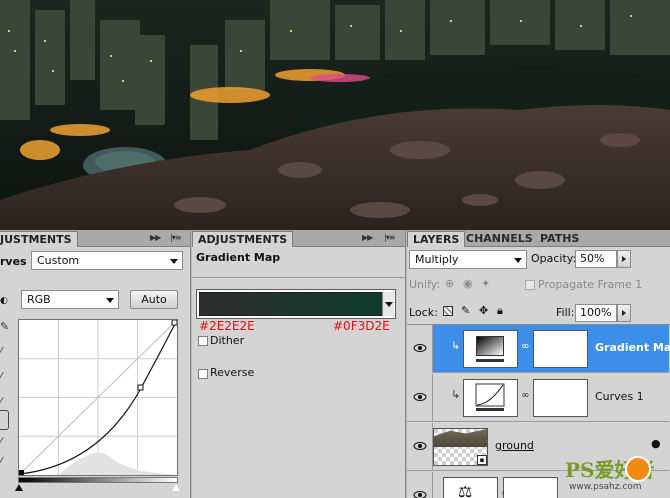 This screenshot has width=670, height=498. What do you see at coordinates (19, 487) in the screenshot?
I see `black-slider-icon` at bounding box center [19, 487].